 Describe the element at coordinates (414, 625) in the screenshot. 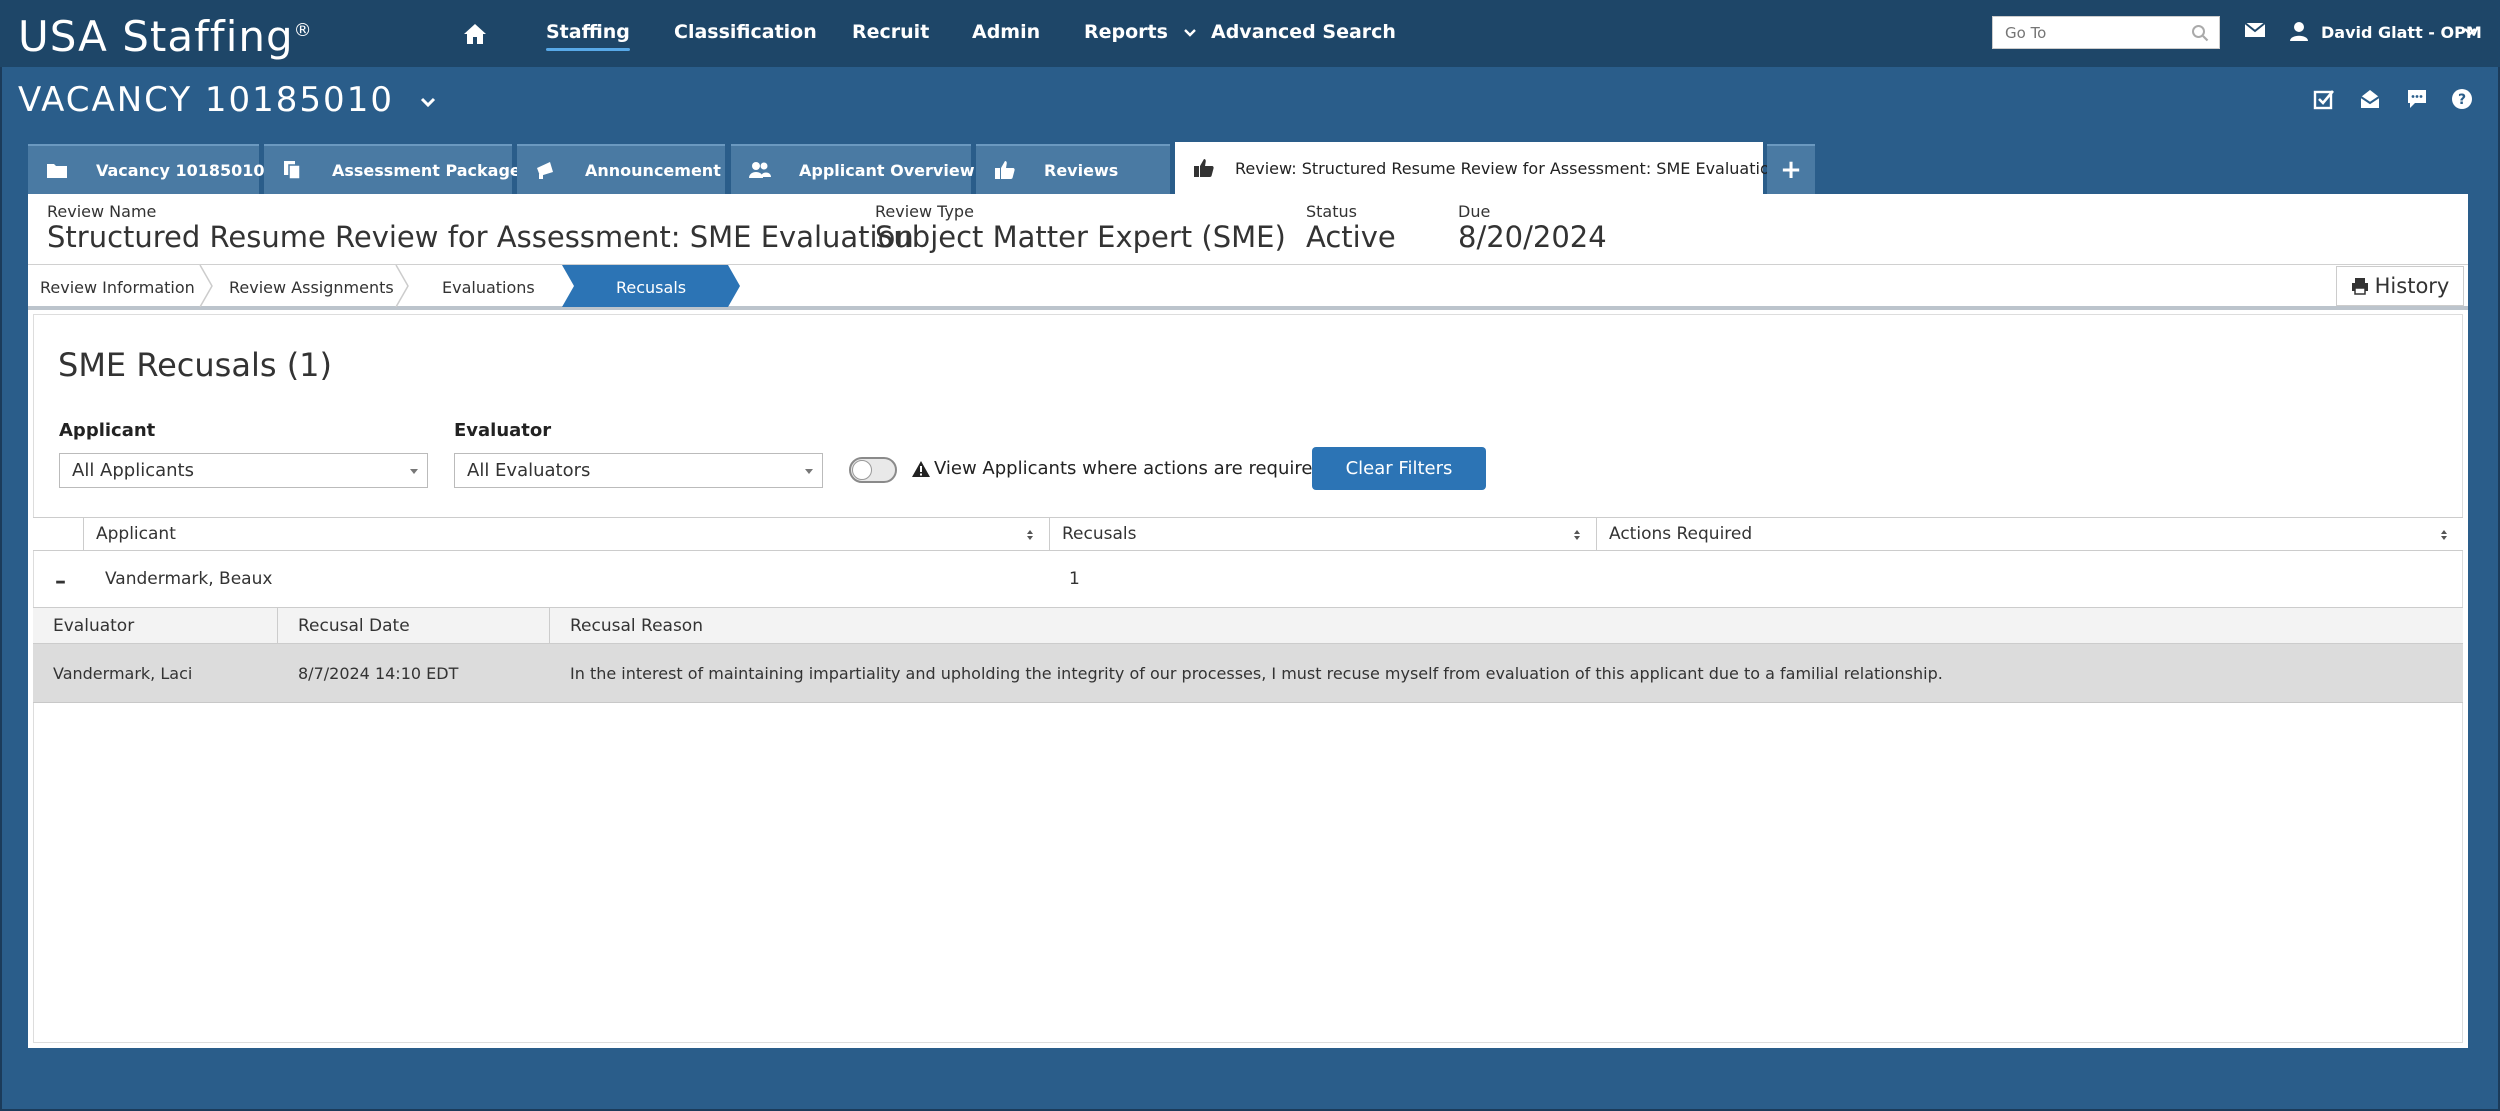

I see `subcolumn-recusal-date: Recusal Date` at that location.